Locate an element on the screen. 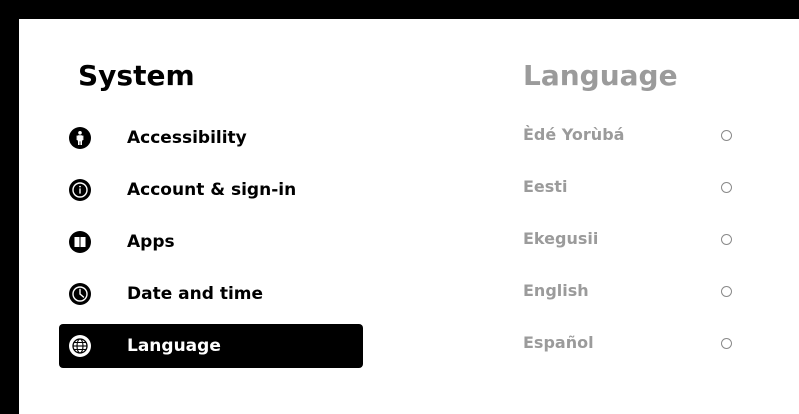 The image size is (799, 414). language-option: Ekegusii is located at coordinates (641, 254).